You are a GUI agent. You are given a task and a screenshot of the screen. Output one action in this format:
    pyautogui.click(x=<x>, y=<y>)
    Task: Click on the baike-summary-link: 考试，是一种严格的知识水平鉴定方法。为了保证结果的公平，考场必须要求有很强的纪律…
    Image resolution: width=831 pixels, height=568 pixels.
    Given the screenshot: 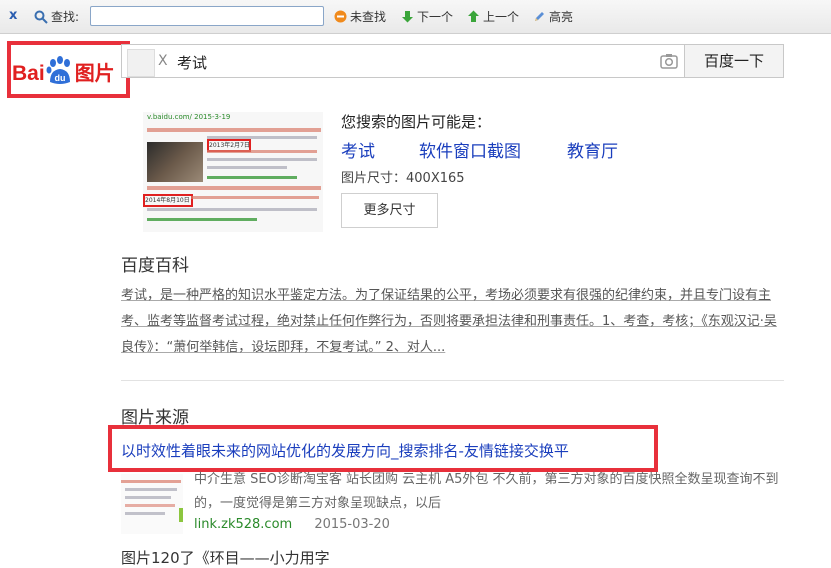 What is the action you would take?
    pyautogui.click(x=452, y=322)
    